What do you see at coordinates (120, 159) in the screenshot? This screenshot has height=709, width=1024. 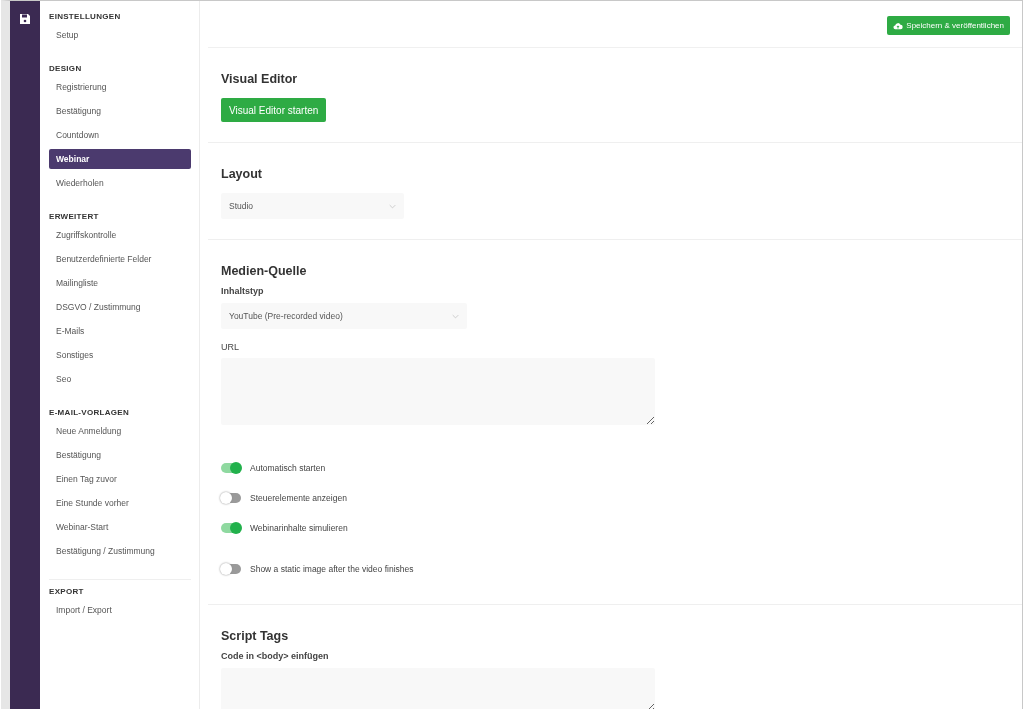 I see `sidebar-item: Webinar` at bounding box center [120, 159].